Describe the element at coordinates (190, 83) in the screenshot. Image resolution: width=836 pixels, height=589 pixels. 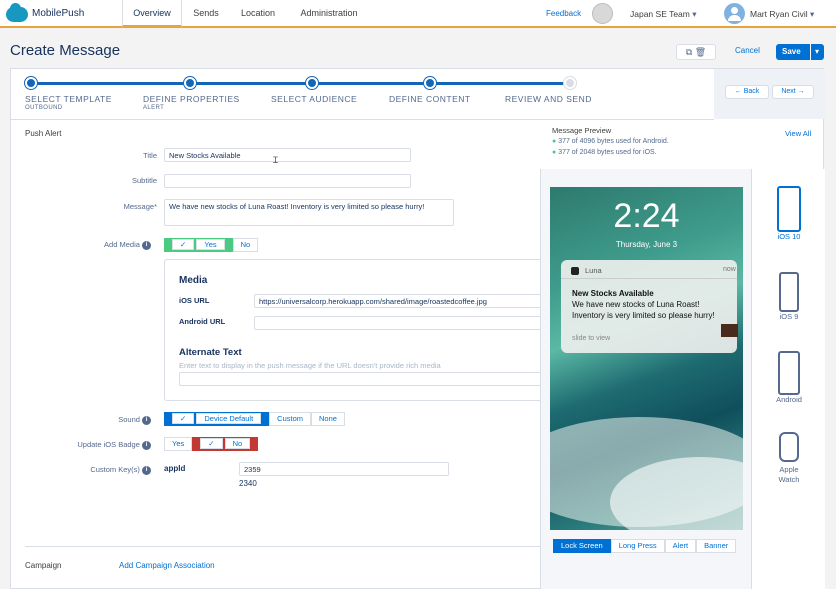
I see `step-dot-define-properties` at that location.